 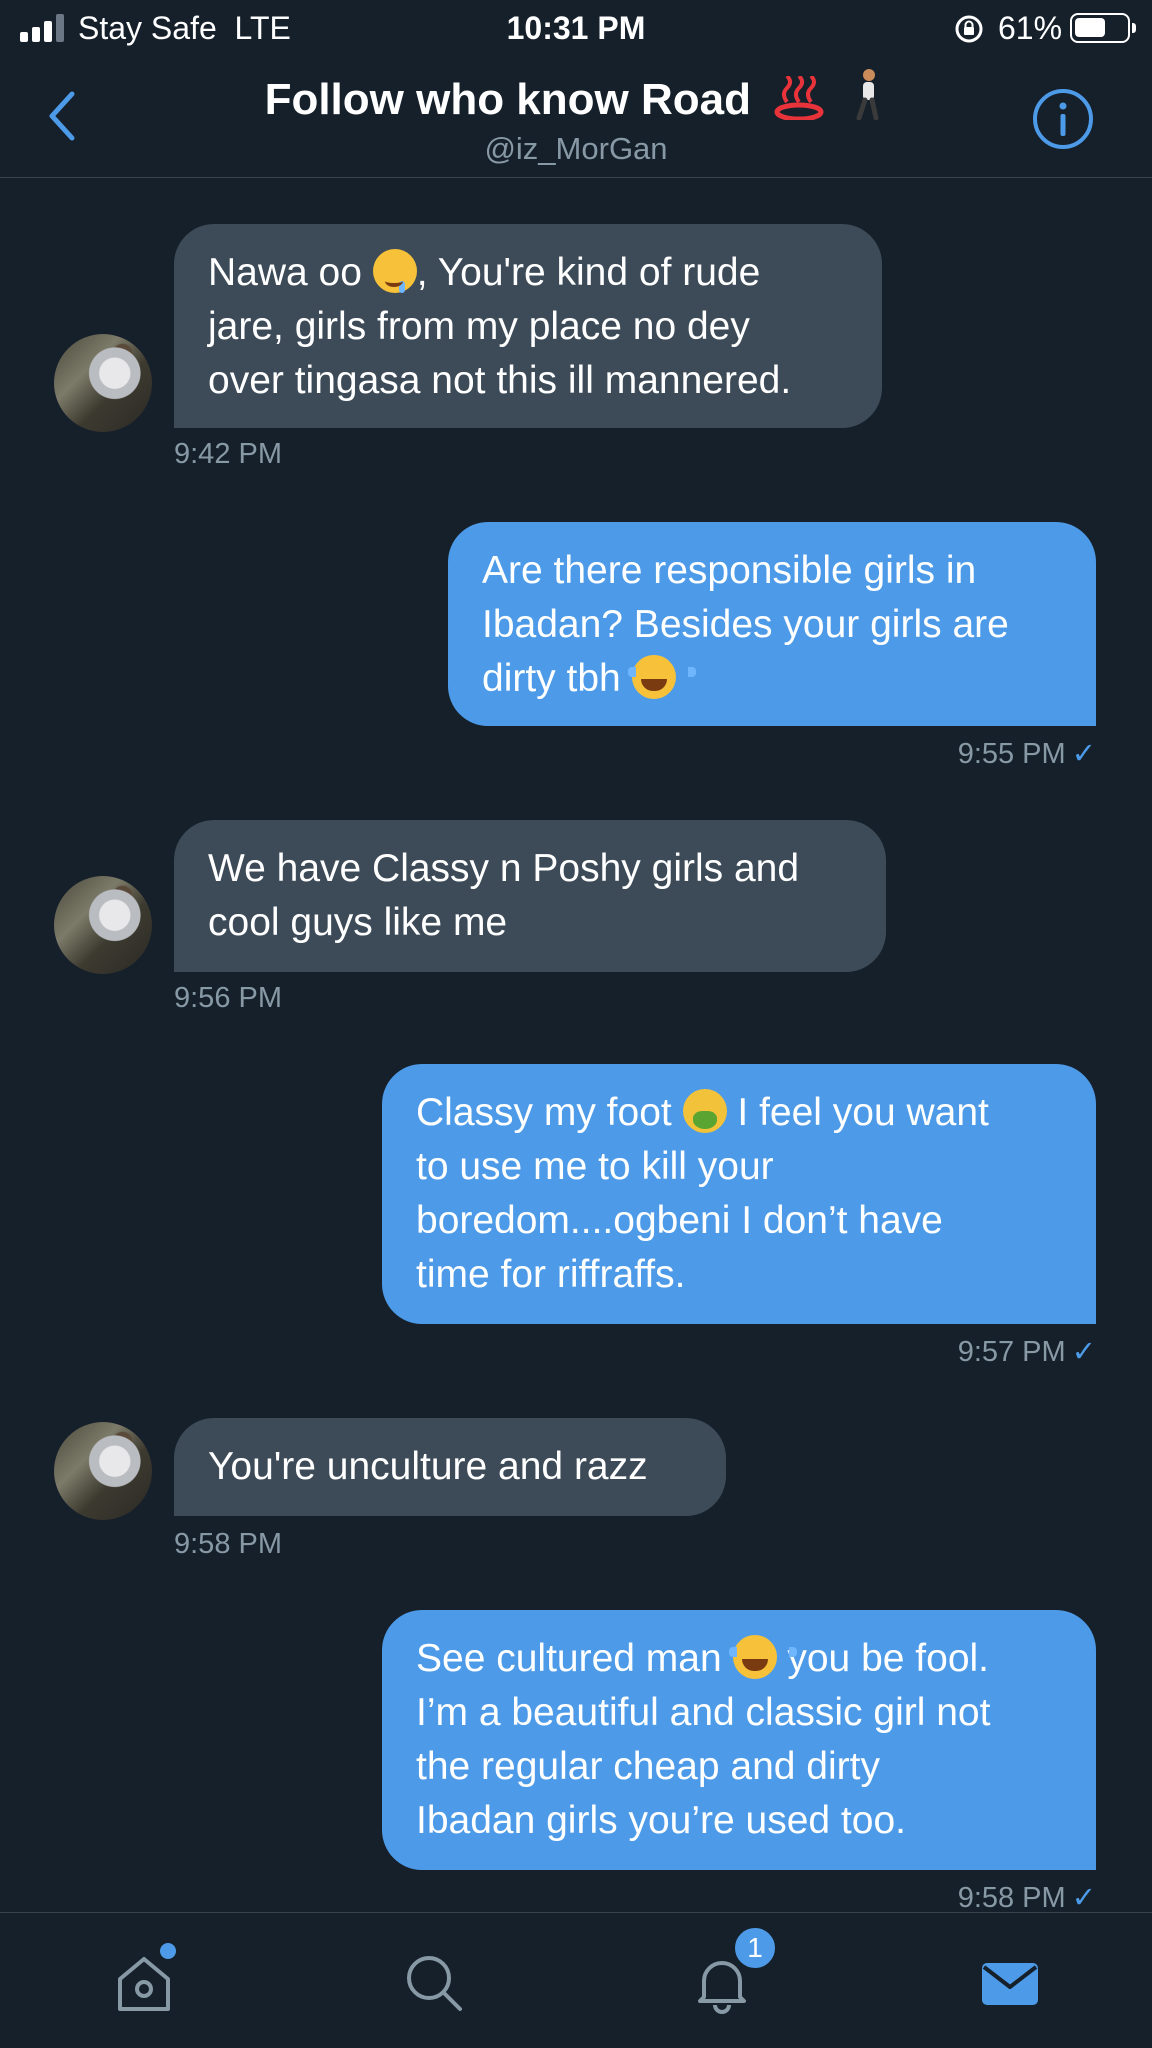 I want to click on message-line: Classy my foot I feel you want, so click(x=739, y=1113).